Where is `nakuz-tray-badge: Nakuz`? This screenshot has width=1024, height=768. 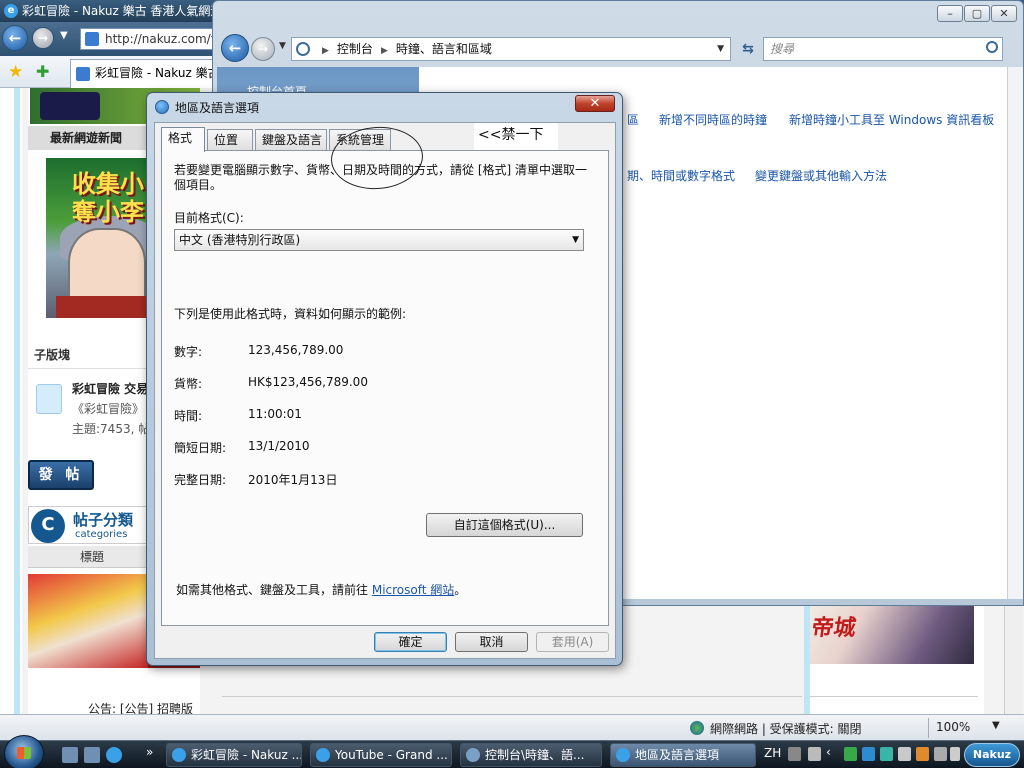
nakuz-tray-badge: Nakuz is located at coordinates (992, 755).